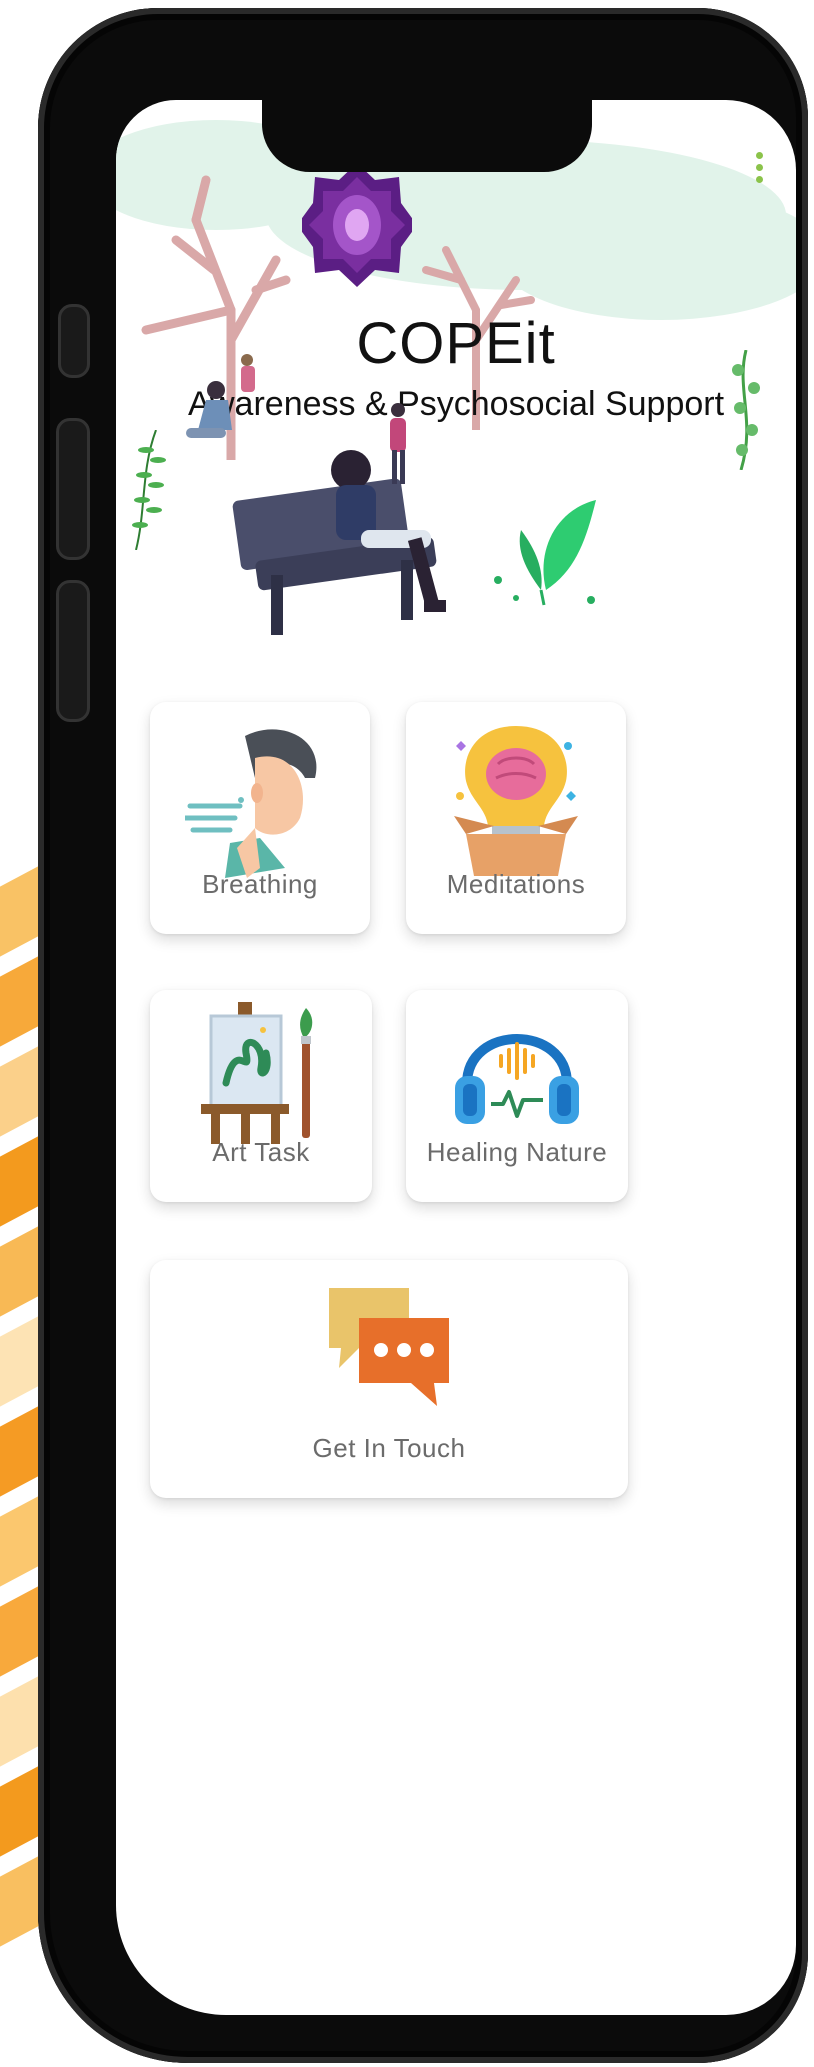 The height and width of the screenshot is (2067, 814). Describe the element at coordinates (761, 167) in the screenshot. I see `more-vert-icon` at that location.